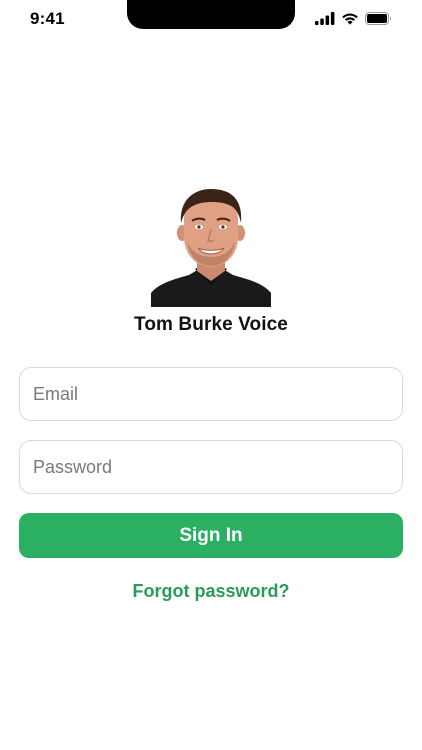  I want to click on profile-name: Tom Burke Voice, so click(211, 324).